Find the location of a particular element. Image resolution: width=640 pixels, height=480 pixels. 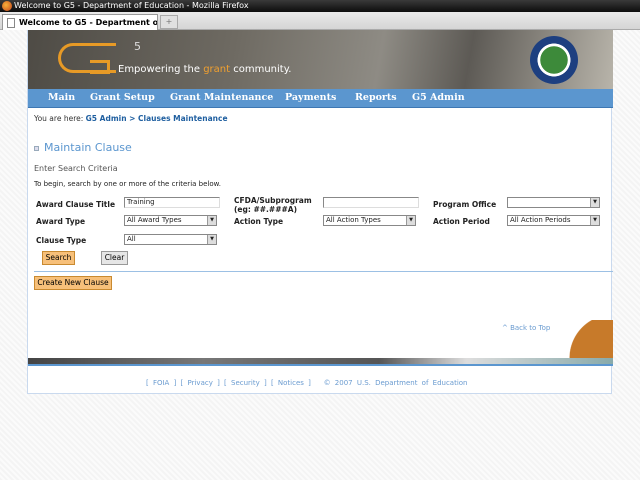

search-button: Search is located at coordinates (58, 258).